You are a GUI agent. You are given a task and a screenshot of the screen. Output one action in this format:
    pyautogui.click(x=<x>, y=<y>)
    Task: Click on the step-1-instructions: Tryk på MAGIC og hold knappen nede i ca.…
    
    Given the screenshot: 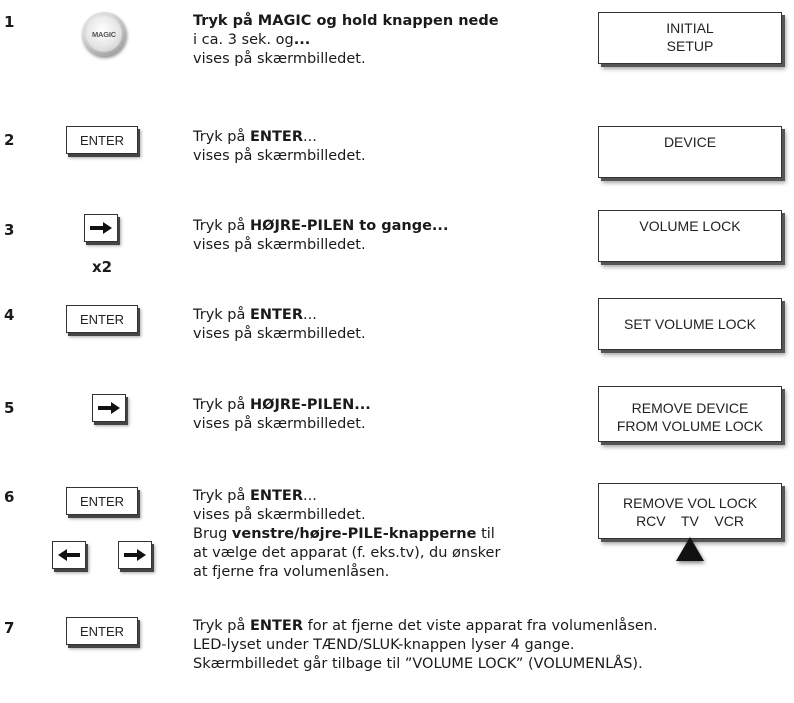 What is the action you would take?
    pyautogui.click(x=346, y=40)
    